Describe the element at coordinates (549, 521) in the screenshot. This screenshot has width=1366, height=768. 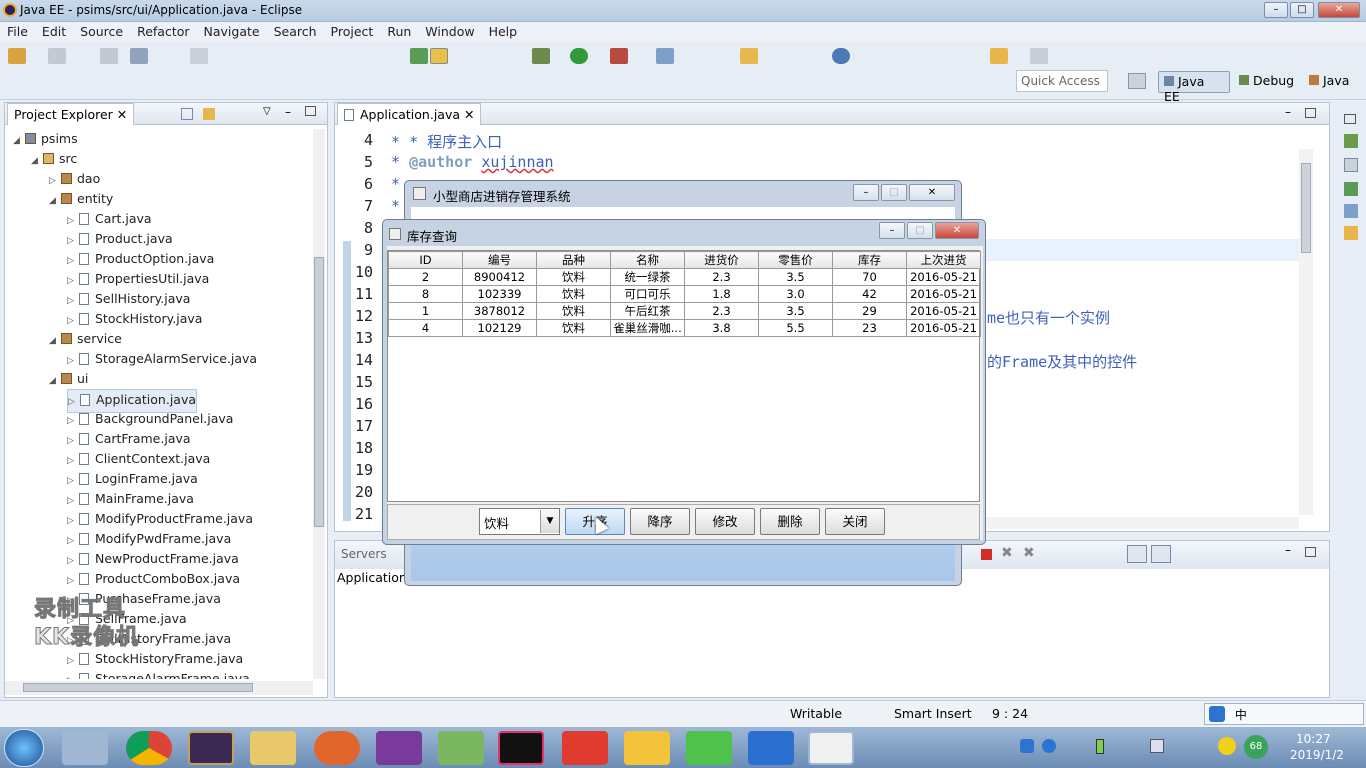
I see `chevron-down-icon: ▼` at that location.